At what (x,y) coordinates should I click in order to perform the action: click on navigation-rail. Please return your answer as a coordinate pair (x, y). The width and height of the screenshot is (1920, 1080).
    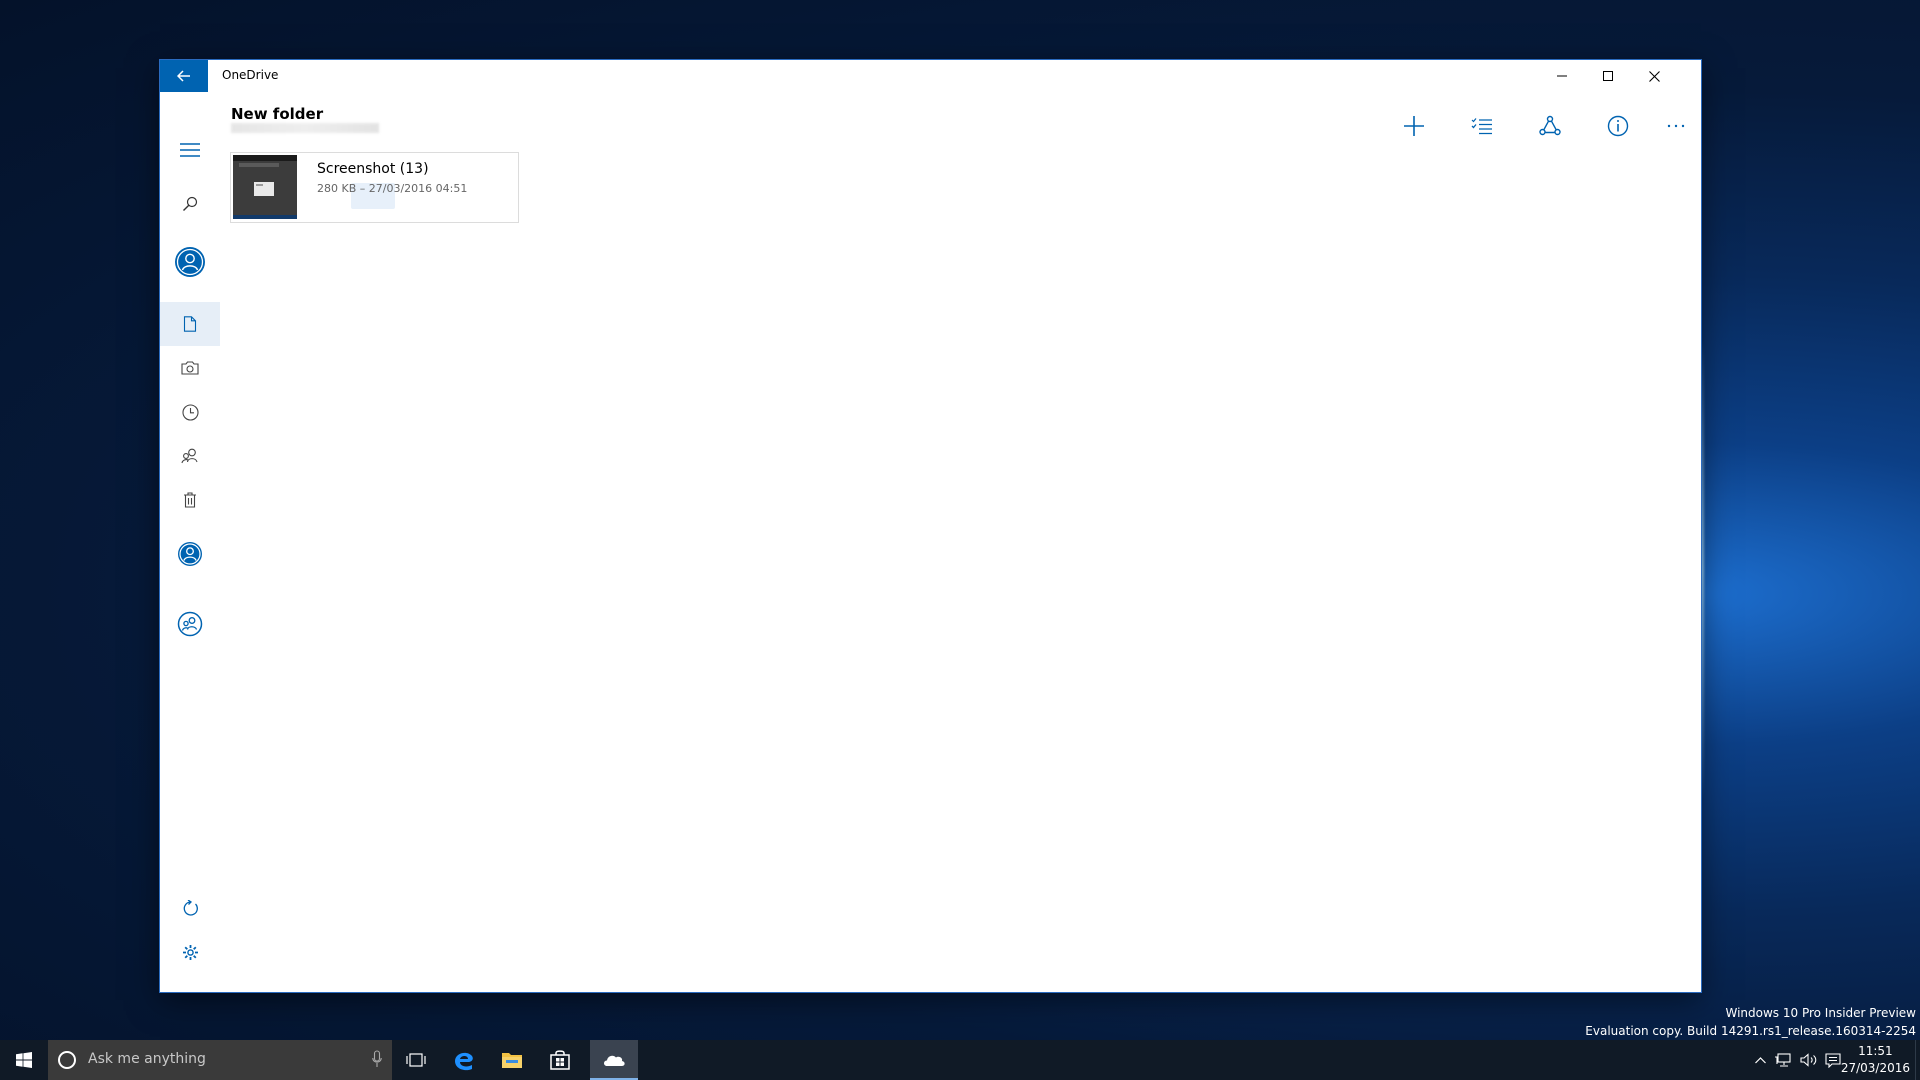
    Looking at the image, I should click on (190, 542).